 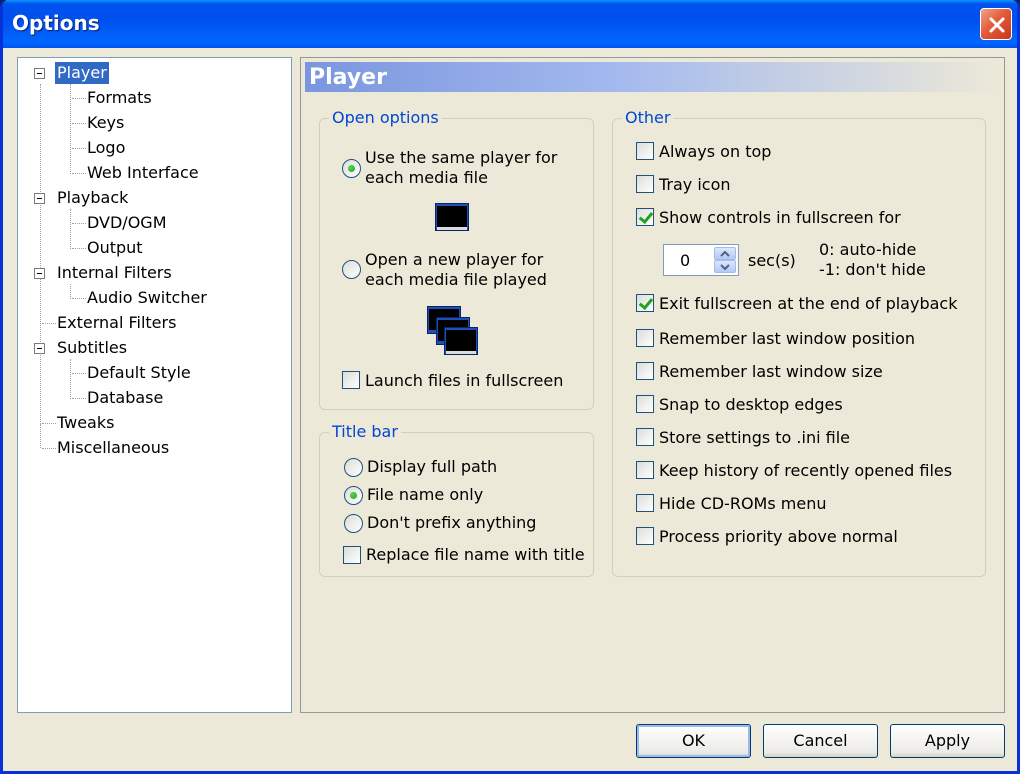 What do you see at coordinates (117, 322) in the screenshot?
I see `tree-item-label: External Filters` at bounding box center [117, 322].